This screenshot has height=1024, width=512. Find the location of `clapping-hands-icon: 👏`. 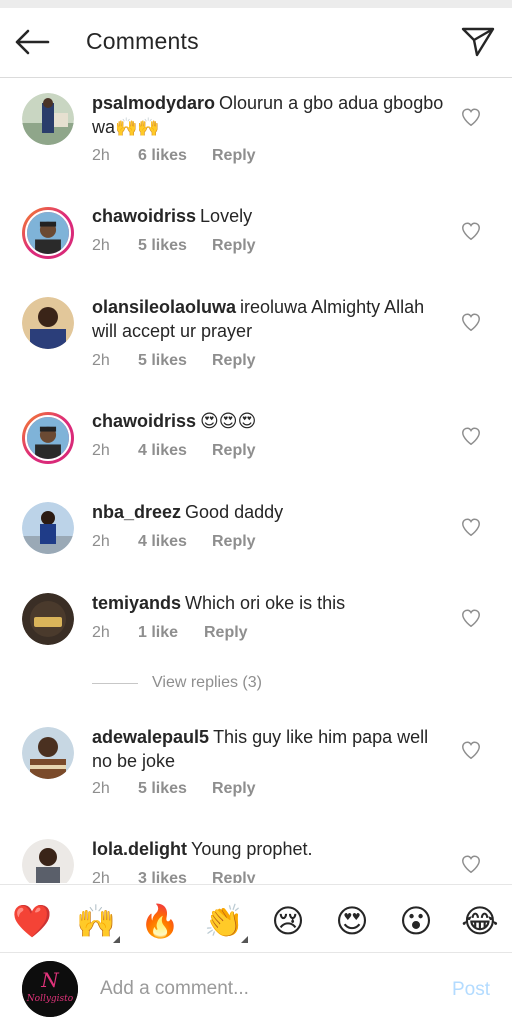

clapping-hands-icon: 👏 is located at coordinates (224, 921).